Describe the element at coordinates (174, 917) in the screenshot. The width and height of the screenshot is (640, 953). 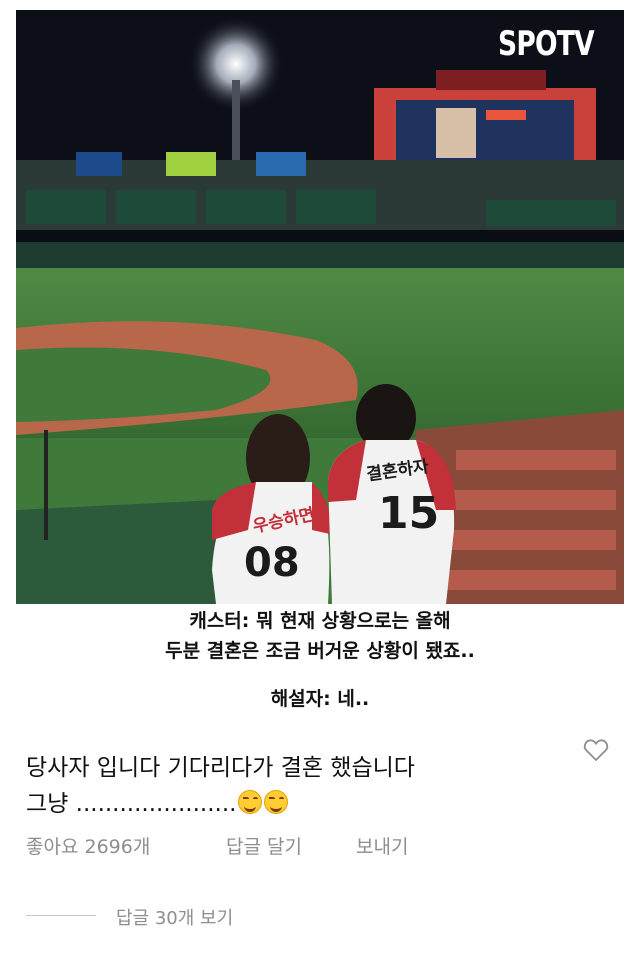
I see `view-replies-label: 답글 30개 보기` at that location.